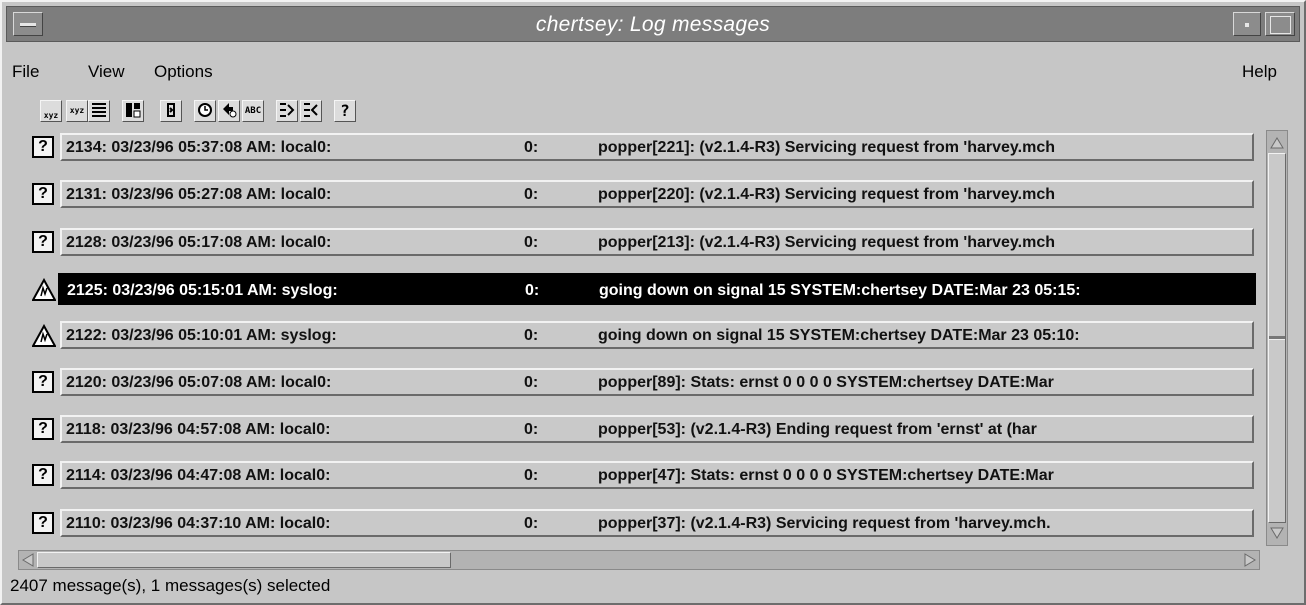 The height and width of the screenshot is (605, 1306). I want to click on horizontal-scrollbar, so click(639, 560).